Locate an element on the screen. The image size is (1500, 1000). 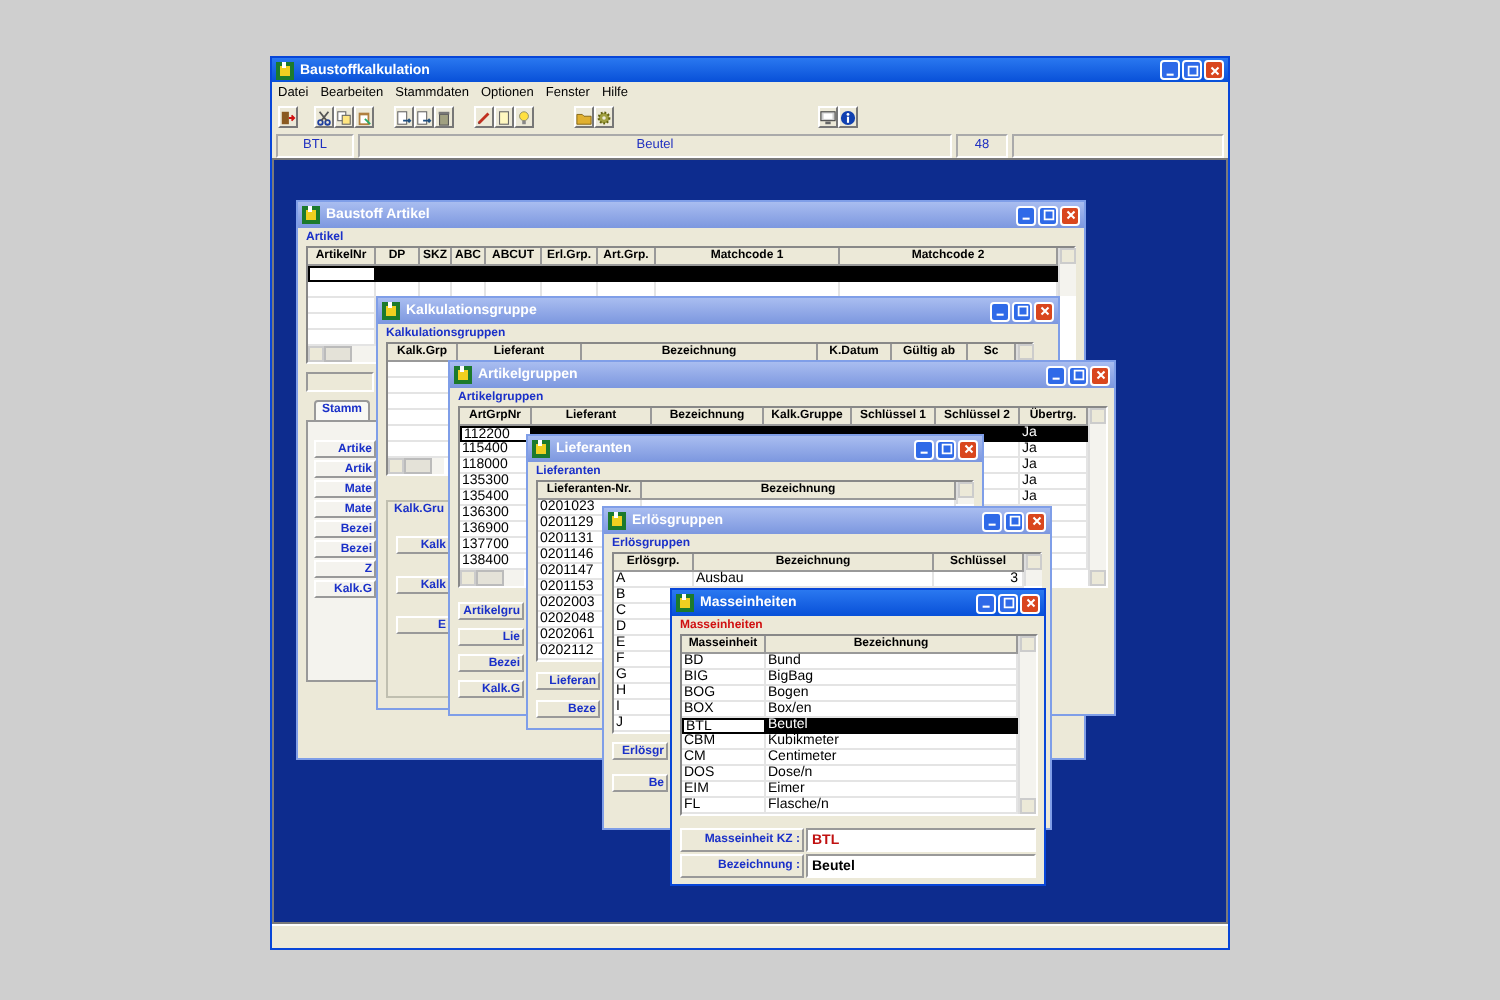
trash-icon is located at coordinates (444, 117).